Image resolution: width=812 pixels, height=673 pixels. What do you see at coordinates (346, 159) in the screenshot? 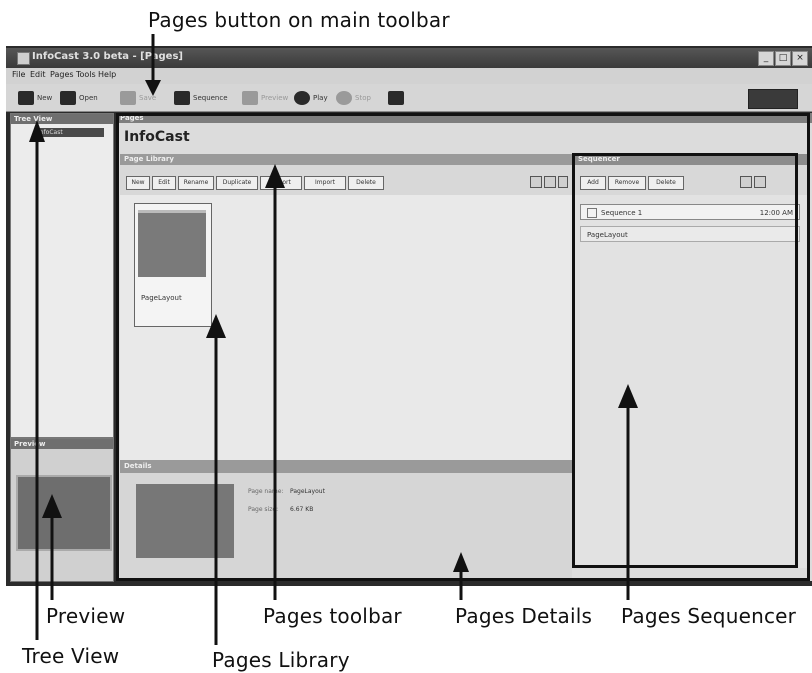
I see `library-header: Page Library` at bounding box center [346, 159].